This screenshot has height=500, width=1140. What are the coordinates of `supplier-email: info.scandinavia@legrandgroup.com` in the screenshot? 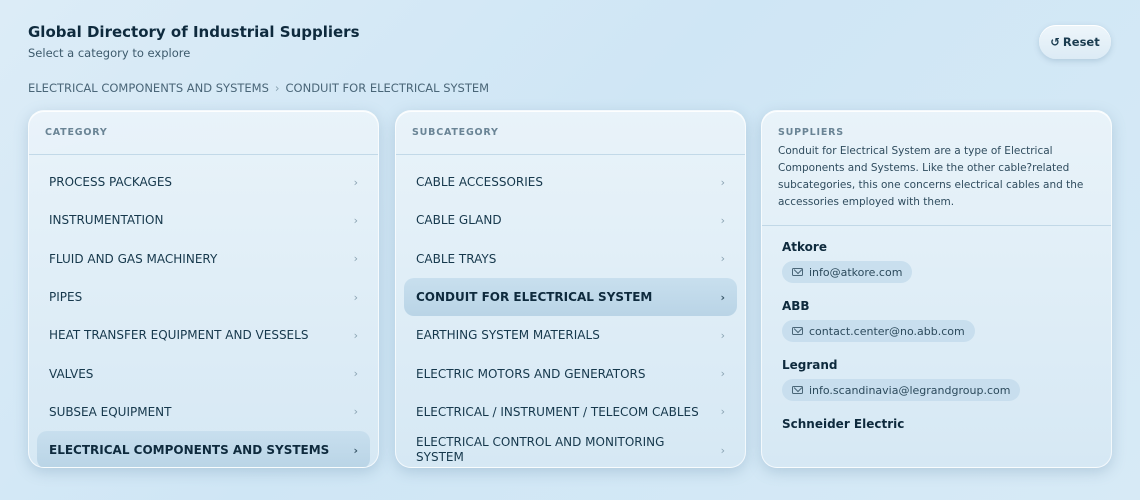 It's located at (910, 390).